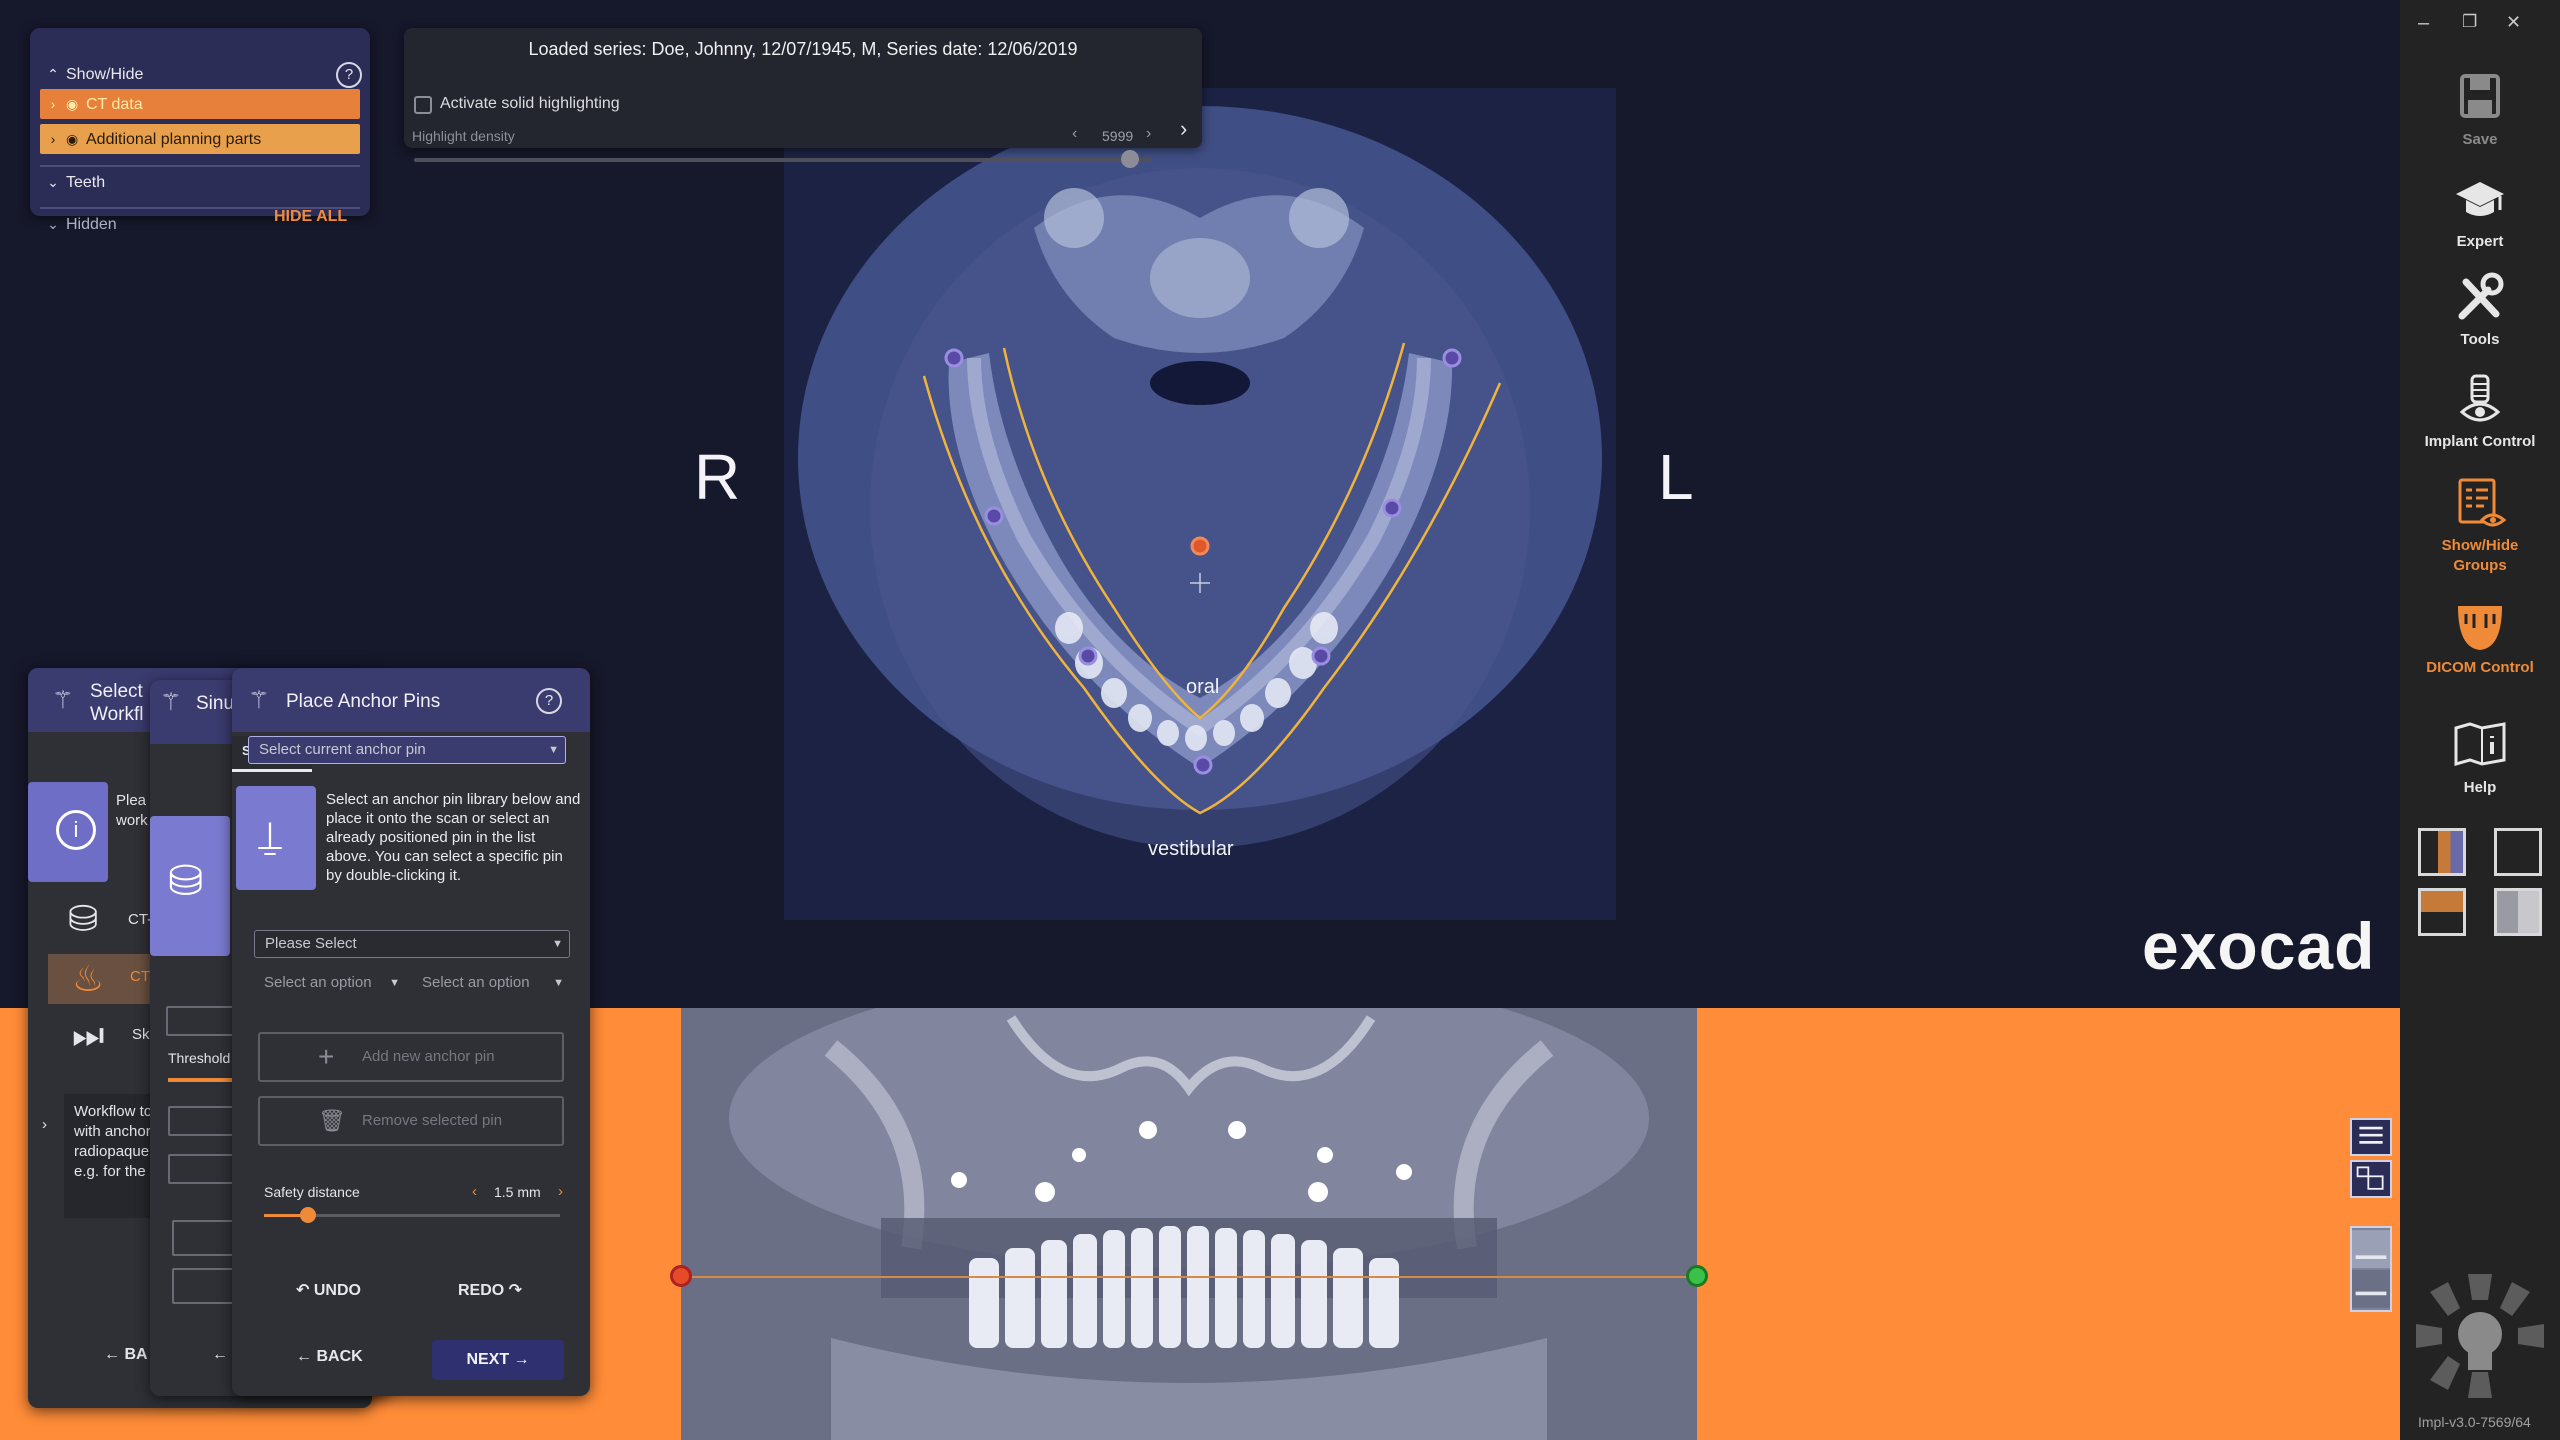 This screenshot has height=1440, width=2560. Describe the element at coordinates (2480, 758) in the screenshot. I see `help-button: Help` at that location.